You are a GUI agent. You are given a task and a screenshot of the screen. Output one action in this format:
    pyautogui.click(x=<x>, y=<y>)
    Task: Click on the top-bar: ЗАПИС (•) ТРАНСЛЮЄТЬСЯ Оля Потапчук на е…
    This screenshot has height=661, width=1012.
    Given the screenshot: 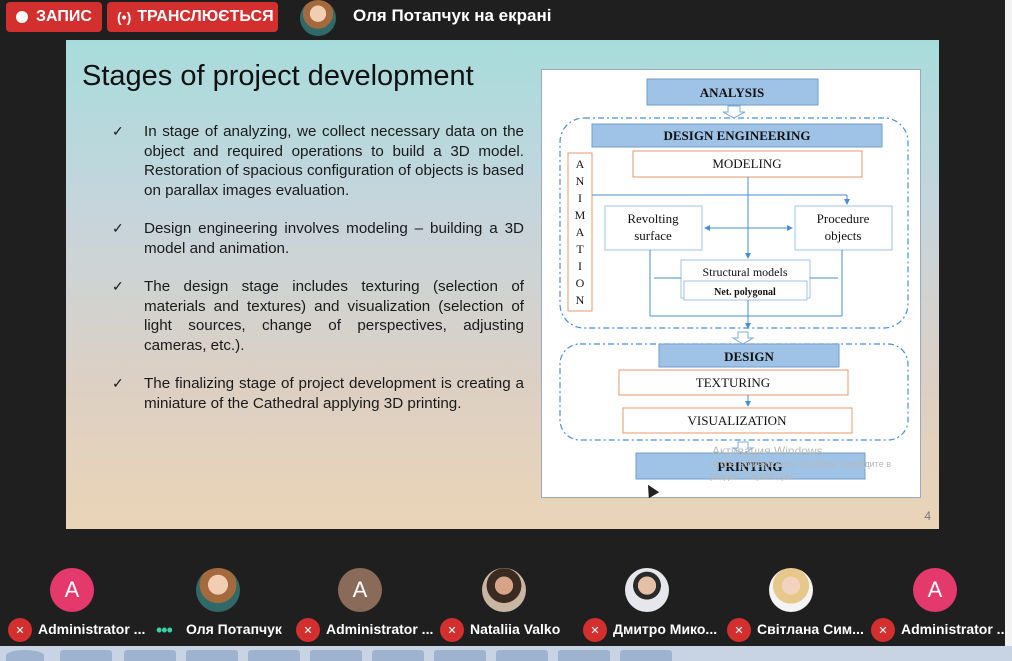 What is the action you would take?
    pyautogui.click(x=506, y=18)
    